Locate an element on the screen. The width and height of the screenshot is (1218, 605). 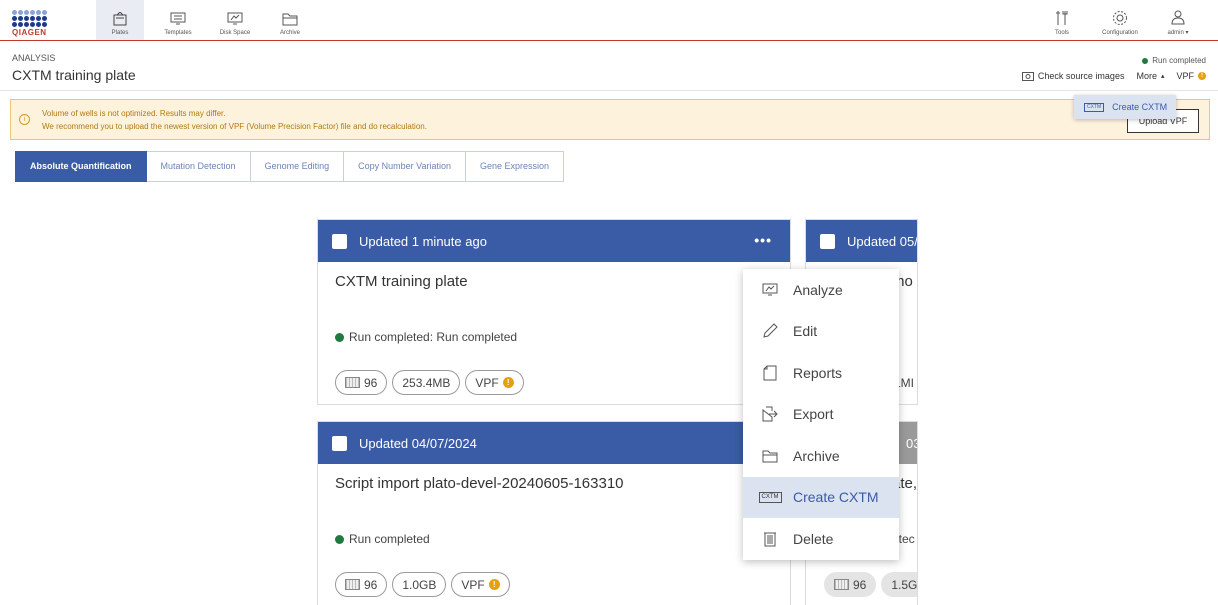
menu-item-delete: Delete is located at coordinates (821, 539).